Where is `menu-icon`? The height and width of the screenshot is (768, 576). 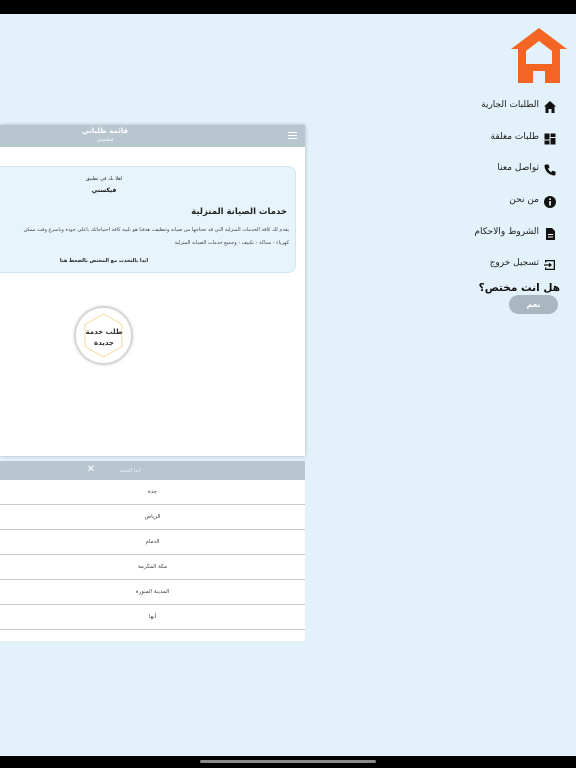
menu-icon is located at coordinates (292, 136).